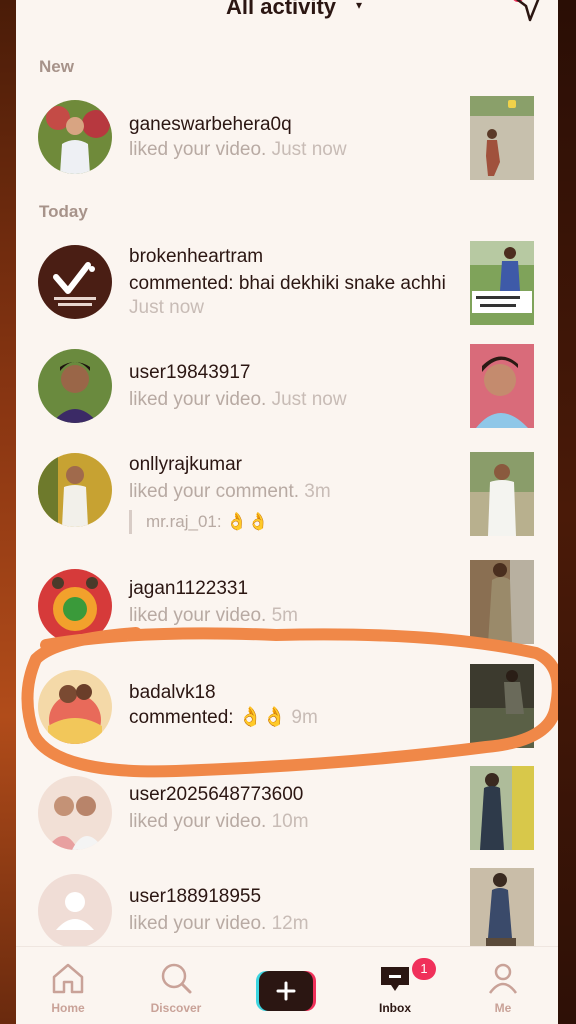  Describe the element at coordinates (289, 718) in the screenshot. I see `notification-text: commented: 👌👌 9m` at that location.